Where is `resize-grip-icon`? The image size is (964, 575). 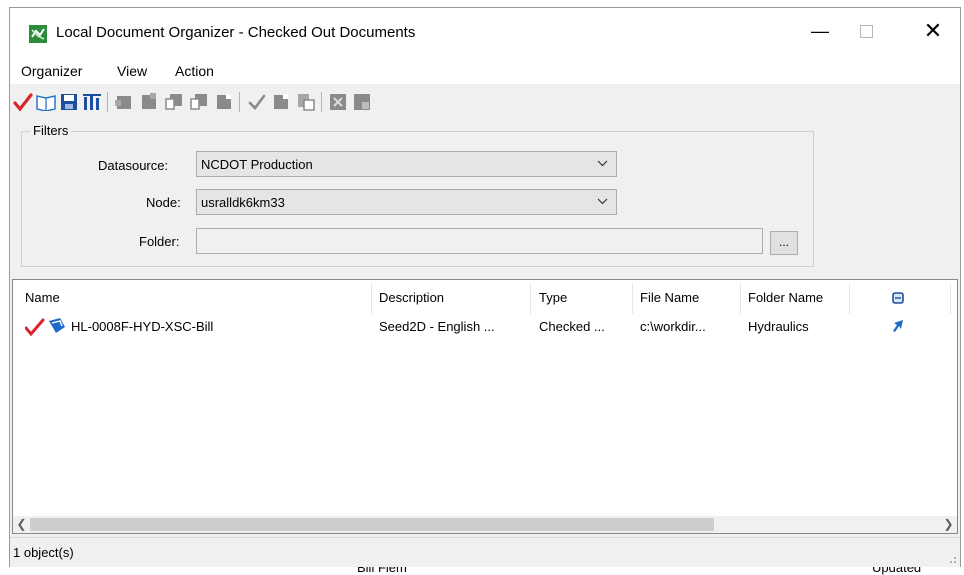
resize-grip-icon is located at coordinates (952, 559).